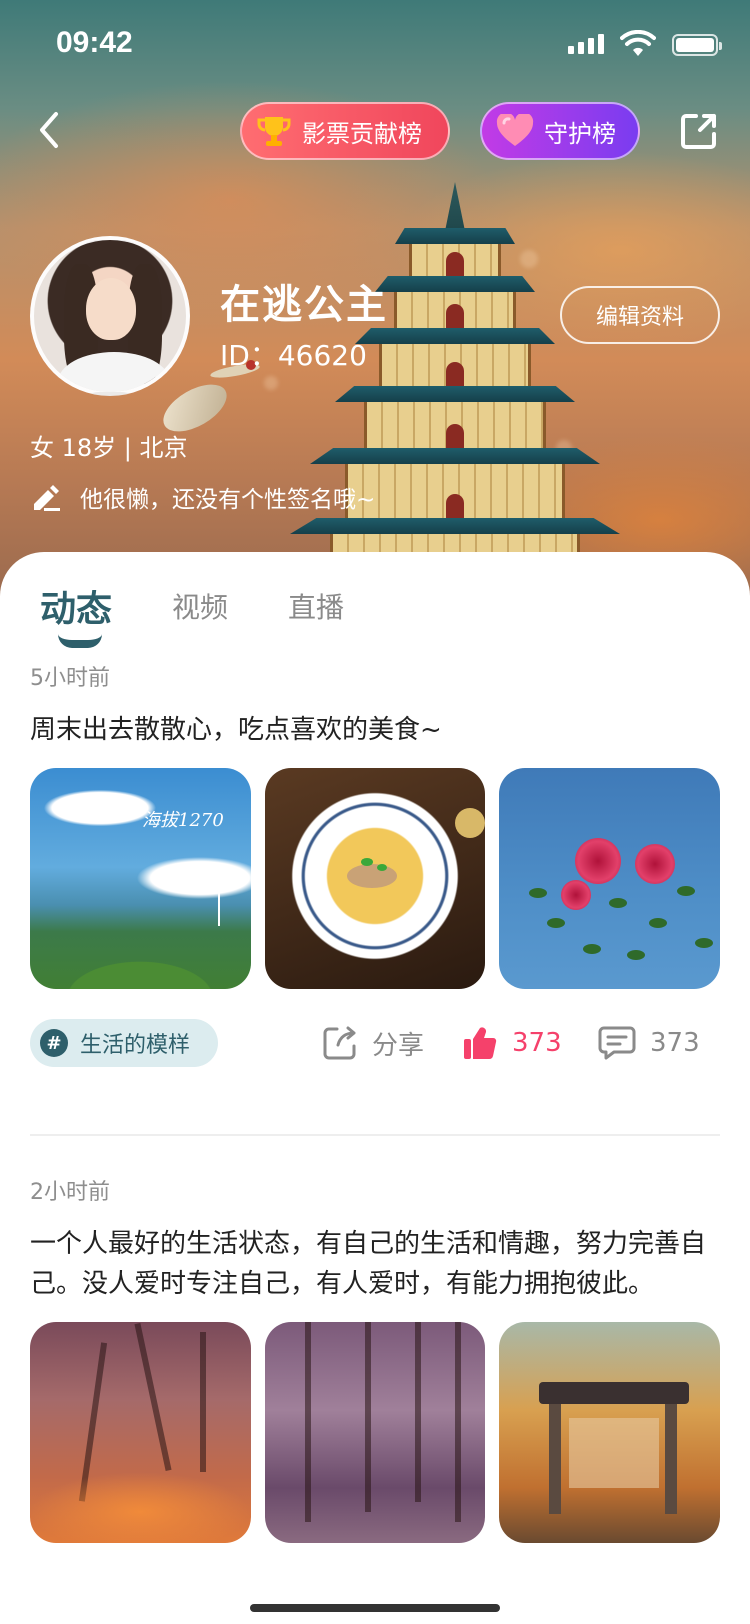  What do you see at coordinates (70, 1192) in the screenshot?
I see `post-time: 2小时前` at bounding box center [70, 1192].